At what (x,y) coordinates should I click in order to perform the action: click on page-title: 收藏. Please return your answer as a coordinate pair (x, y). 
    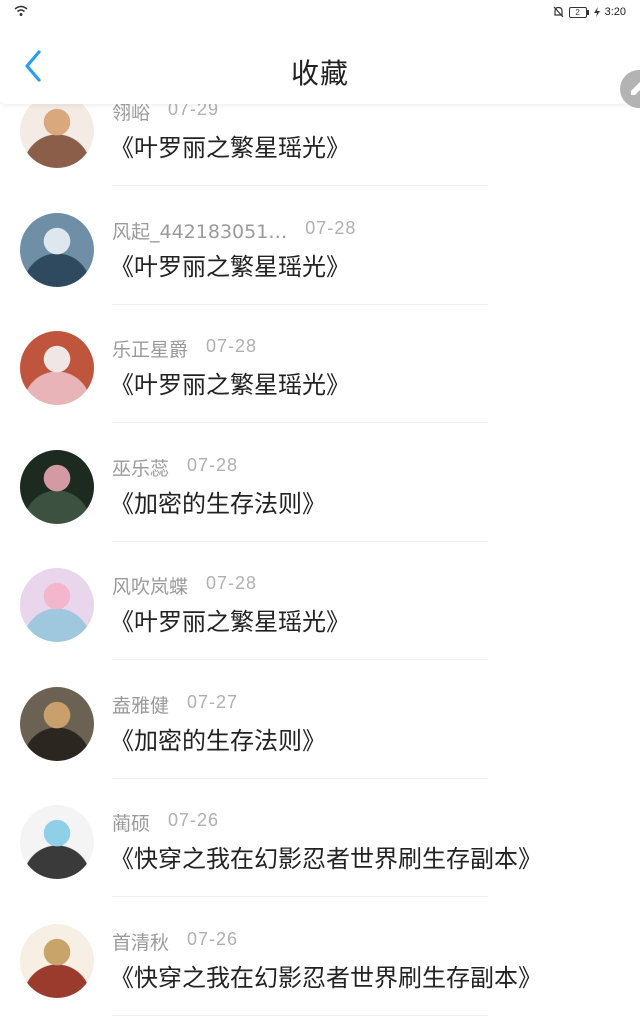
    Looking at the image, I should click on (319, 73).